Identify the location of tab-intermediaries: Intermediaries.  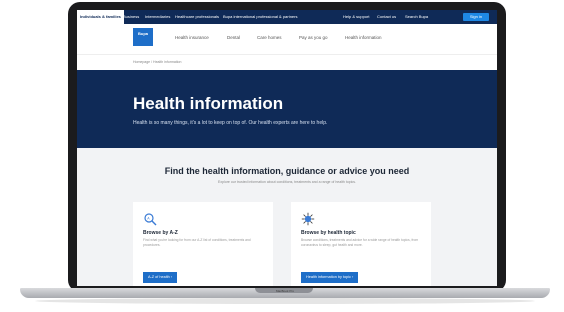
(157, 17).